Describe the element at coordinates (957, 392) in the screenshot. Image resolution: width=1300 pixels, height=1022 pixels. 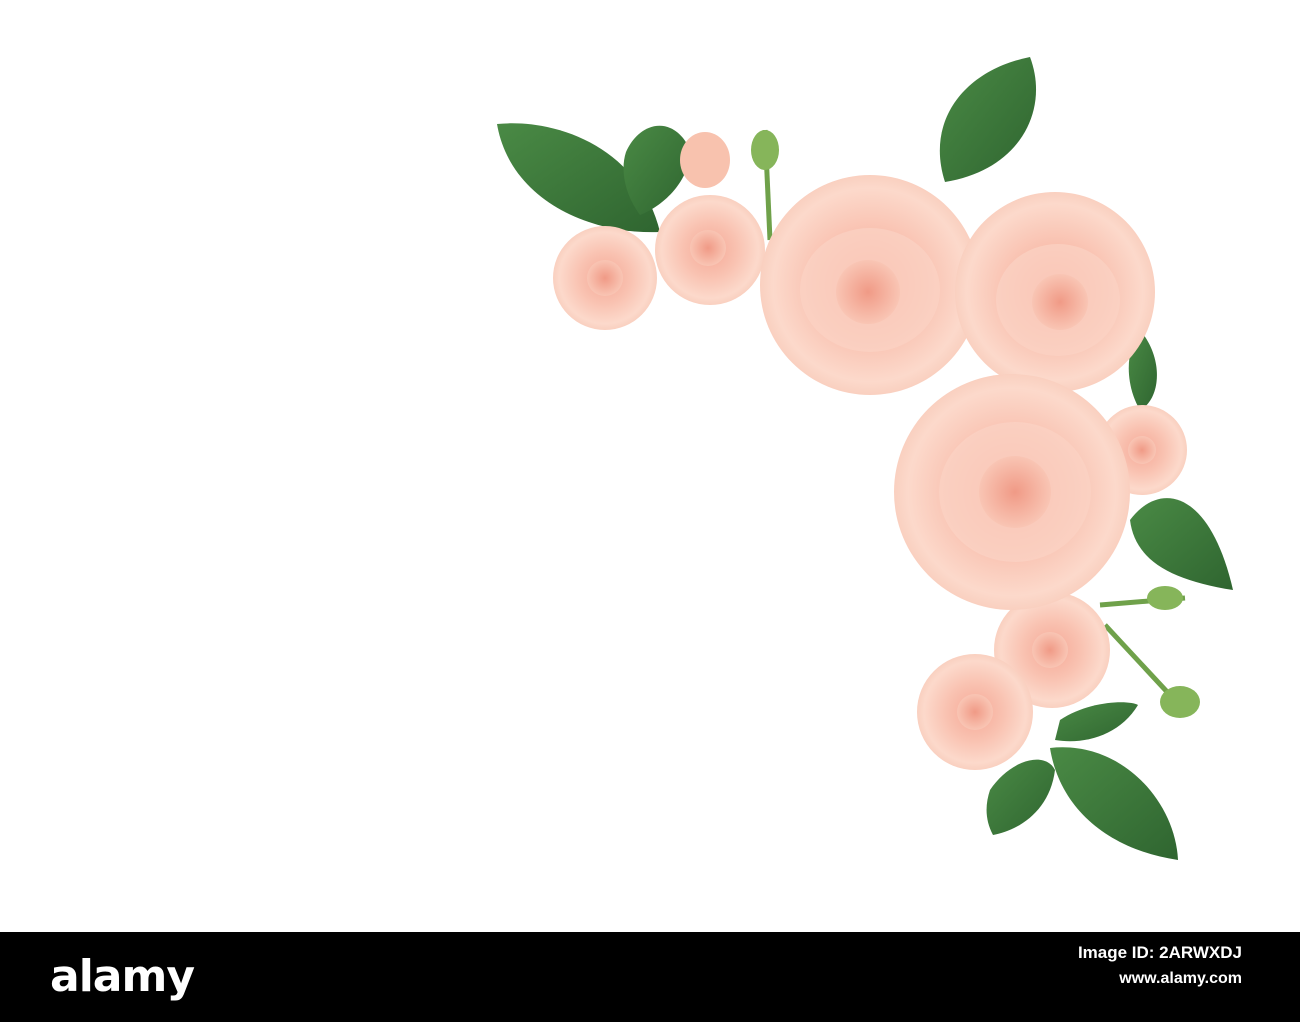
I see `large-roses` at that location.